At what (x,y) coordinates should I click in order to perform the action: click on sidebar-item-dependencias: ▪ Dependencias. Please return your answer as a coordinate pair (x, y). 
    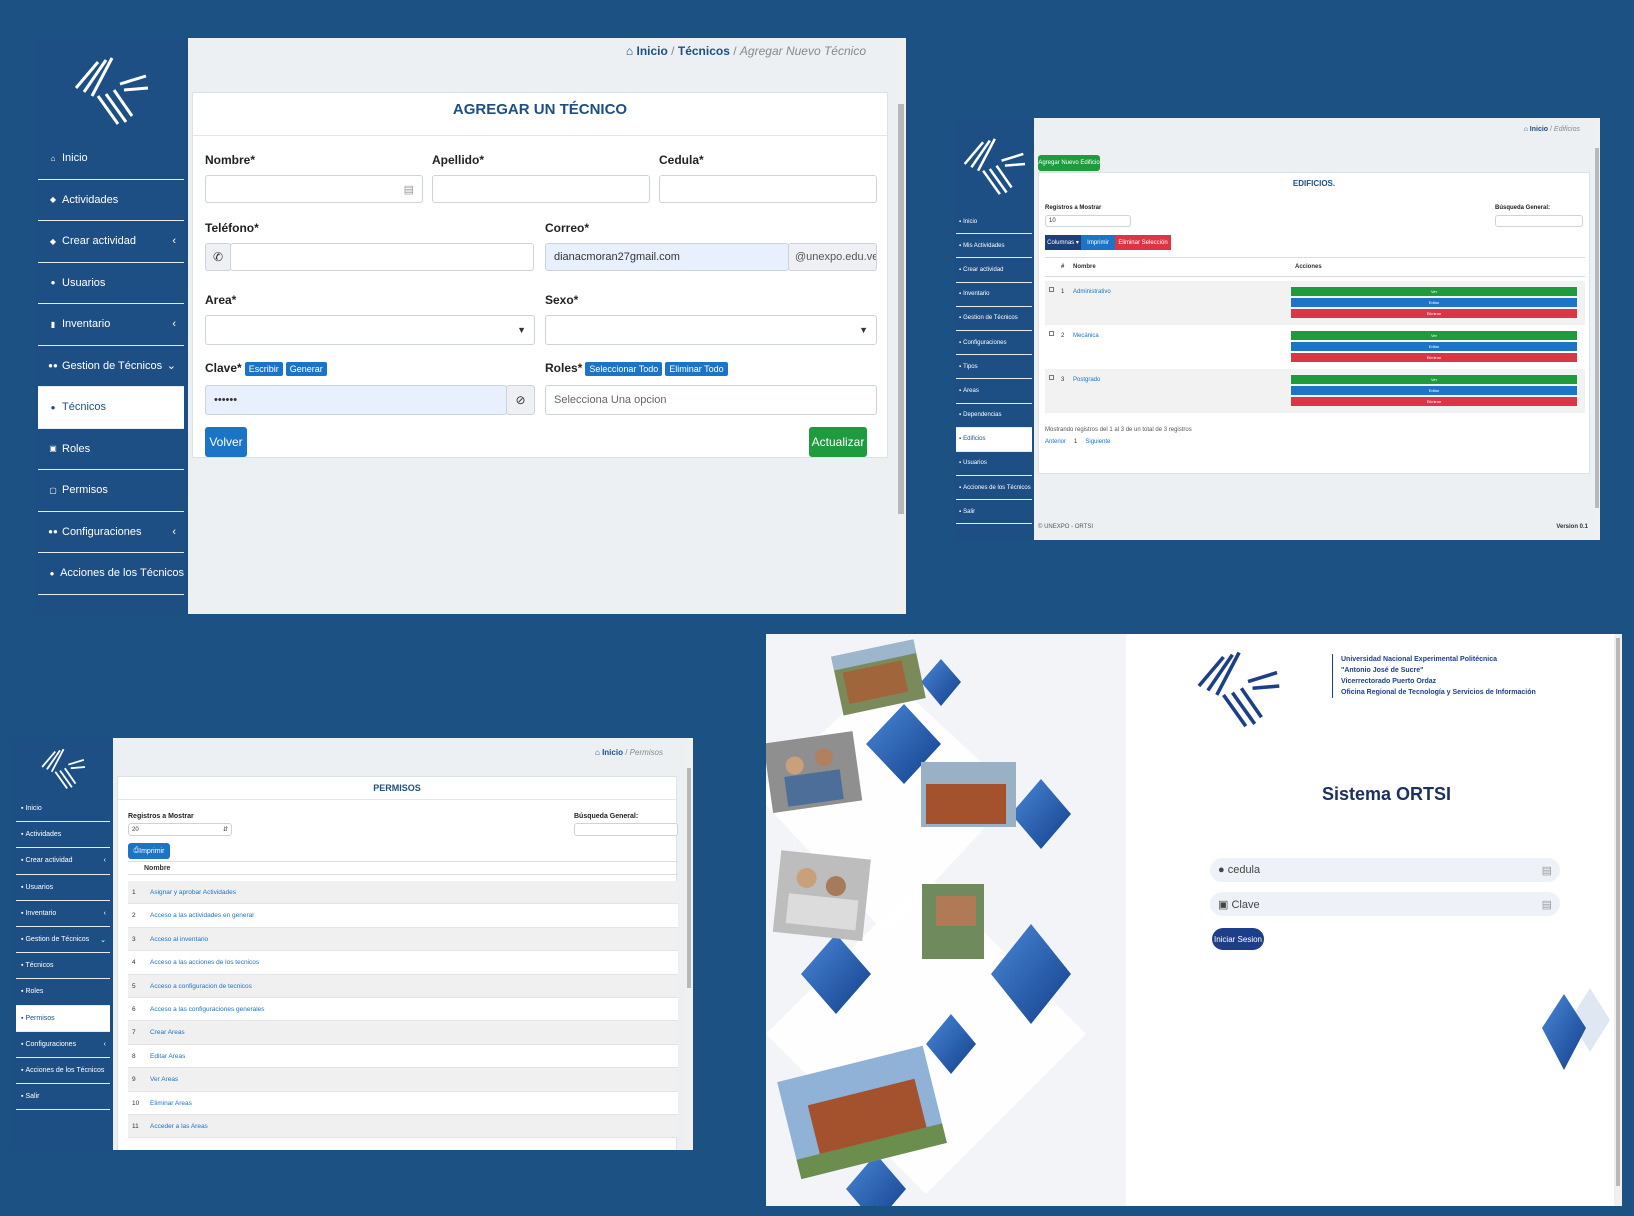
    Looking at the image, I should click on (994, 416).